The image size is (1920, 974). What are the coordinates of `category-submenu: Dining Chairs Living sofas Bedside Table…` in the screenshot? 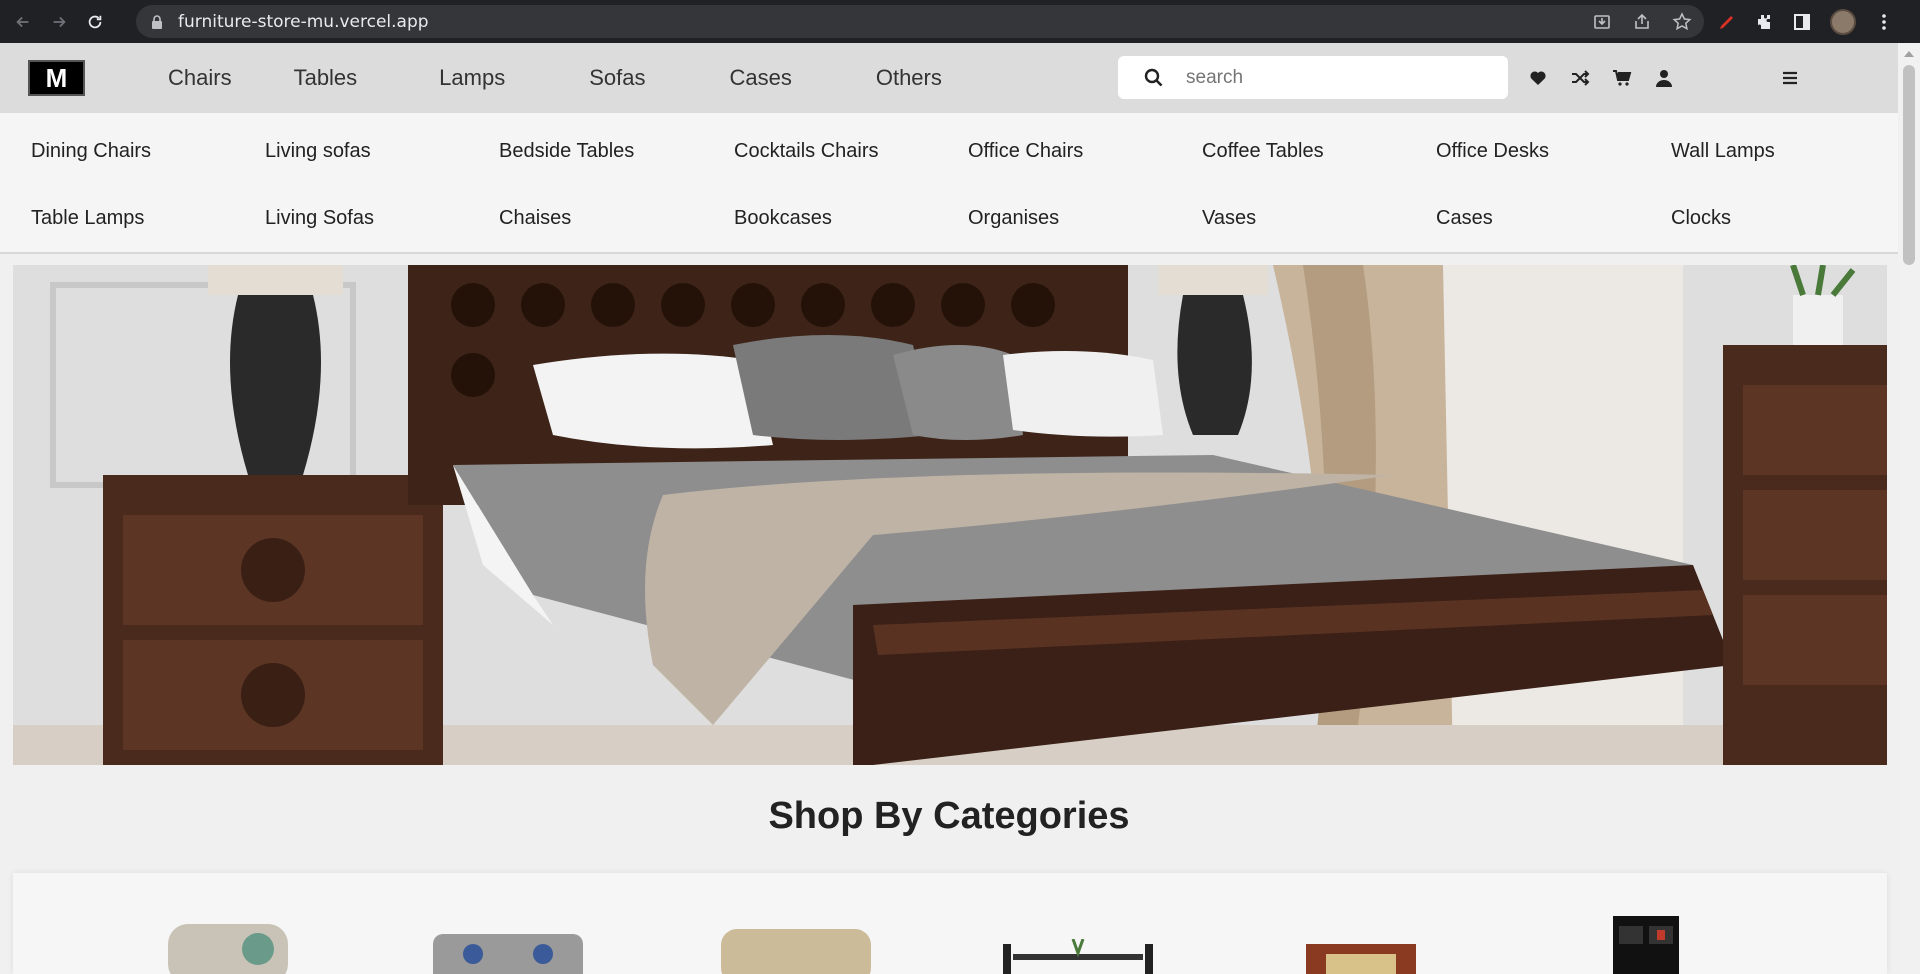 It's located at (949, 183).